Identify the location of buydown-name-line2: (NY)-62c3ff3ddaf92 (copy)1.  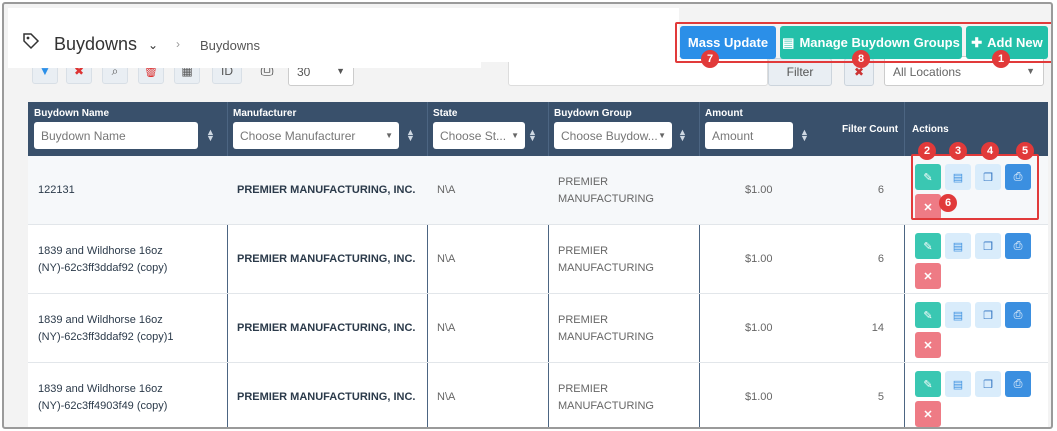
(106, 337).